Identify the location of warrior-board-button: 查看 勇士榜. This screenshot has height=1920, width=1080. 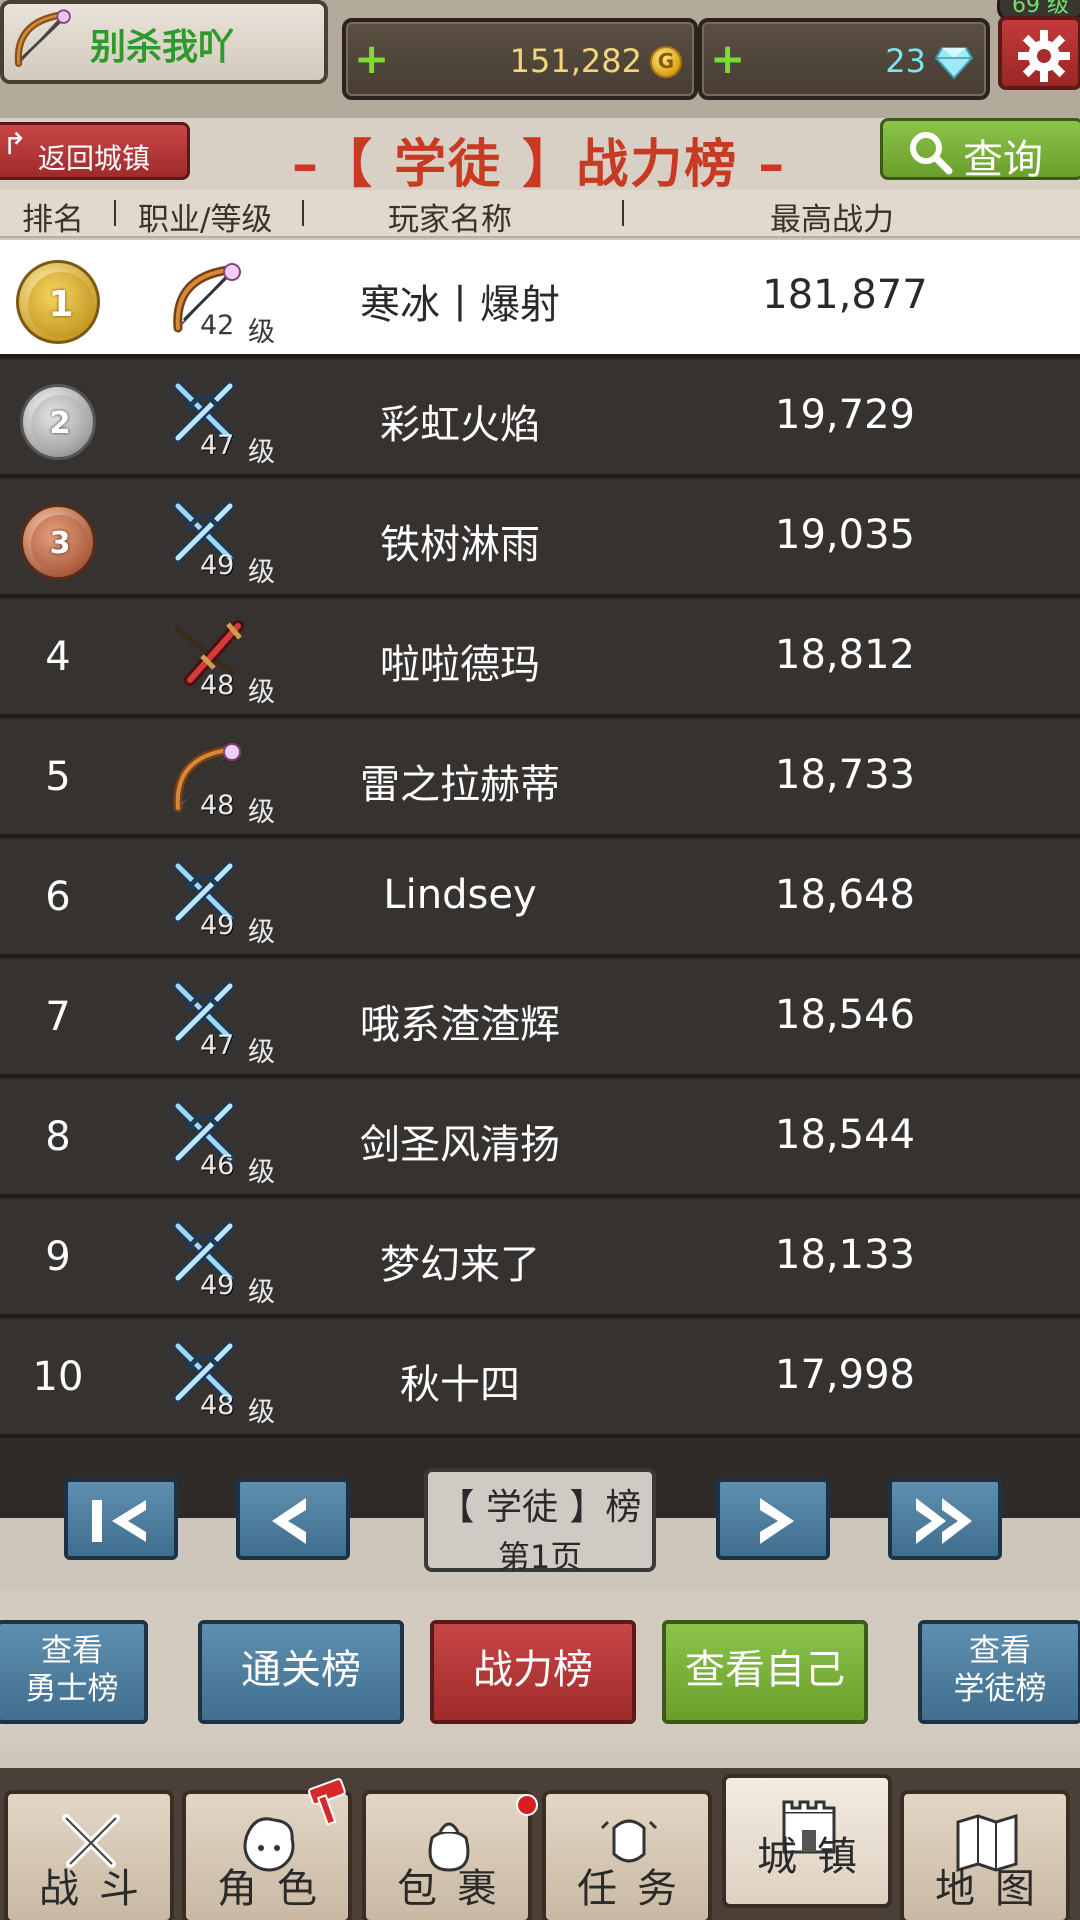
(74, 1672).